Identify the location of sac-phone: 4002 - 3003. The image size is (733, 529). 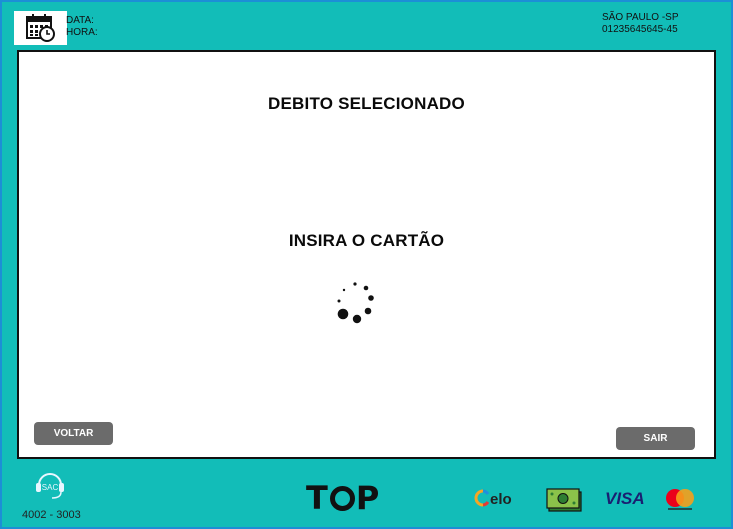
(51, 515).